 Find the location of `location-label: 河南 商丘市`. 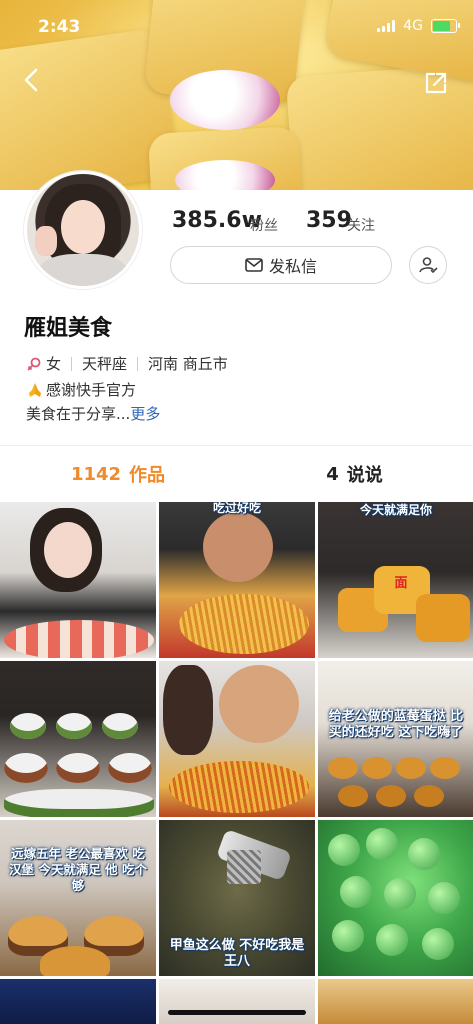

location-label: 河南 商丘市 is located at coordinates (188, 364).